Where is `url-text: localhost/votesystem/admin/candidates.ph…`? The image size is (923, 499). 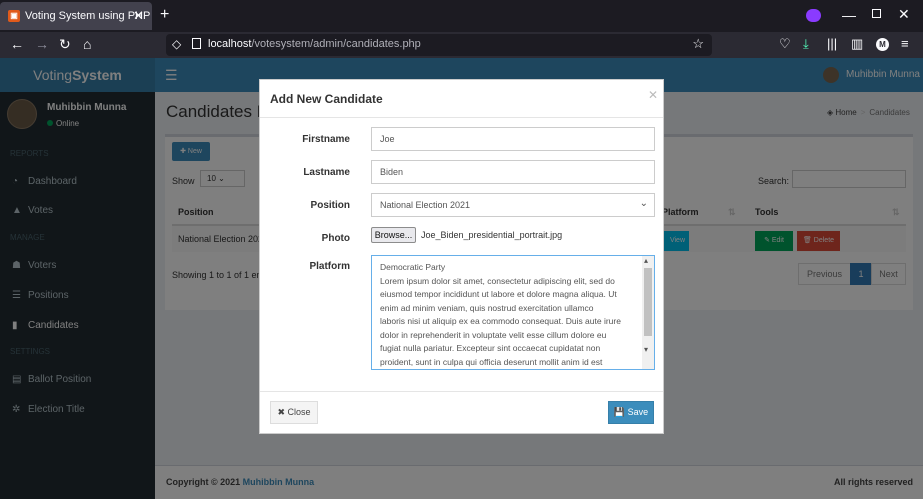 url-text: localhost/votesystem/admin/candidates.ph… is located at coordinates (314, 44).